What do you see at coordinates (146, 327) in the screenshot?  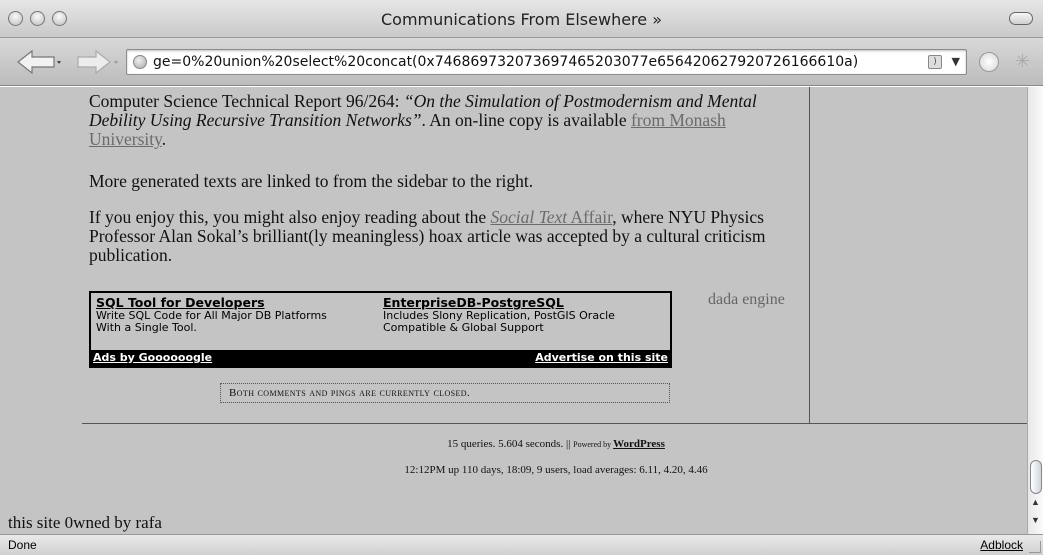 I see `ad-text: With a Single Tool.` at bounding box center [146, 327].